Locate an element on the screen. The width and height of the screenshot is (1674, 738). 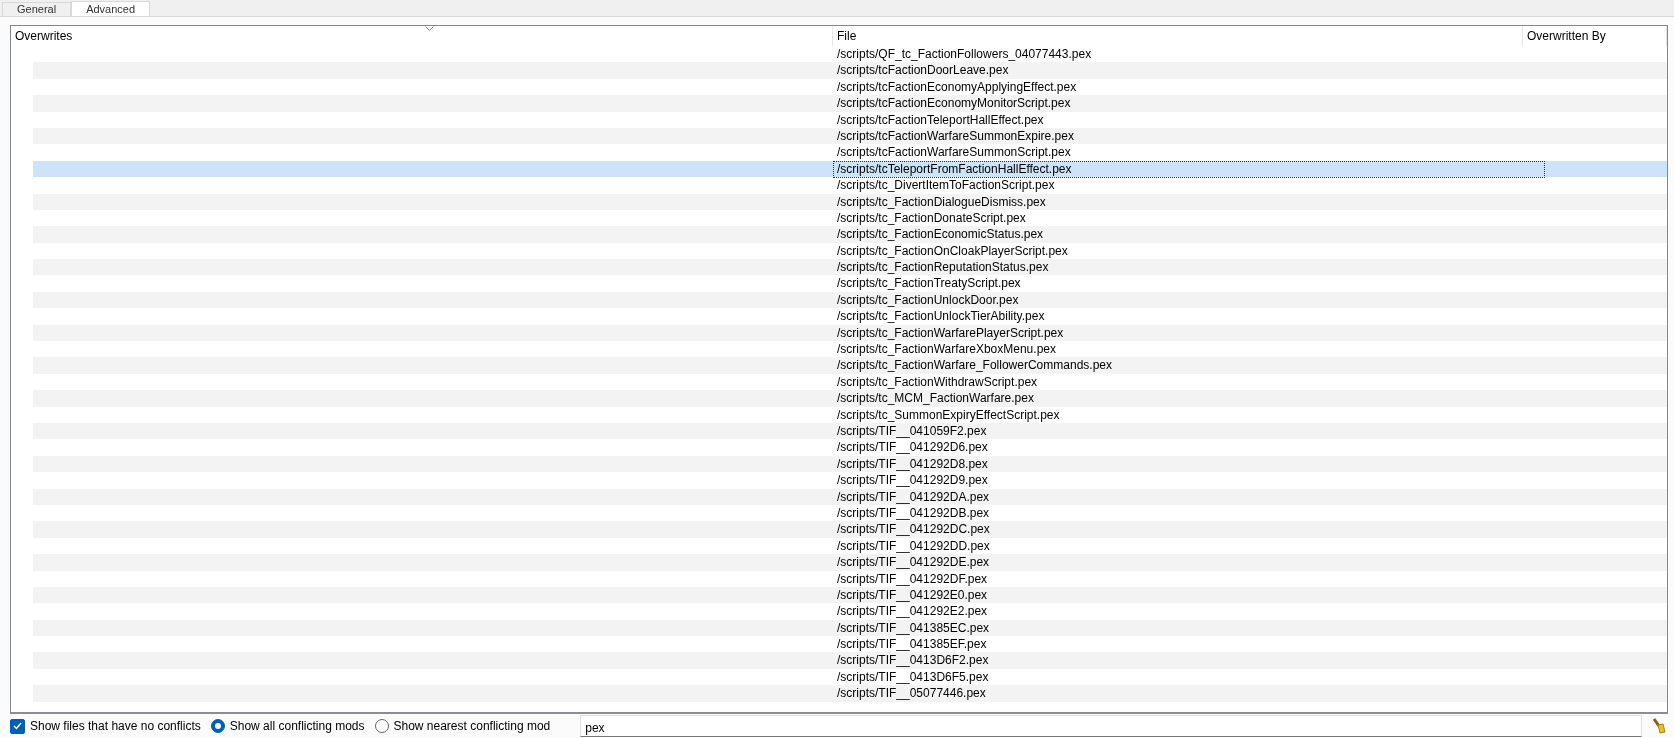
table-row: /scripts/tc_FactionWarfare_FollowerCommands.pex is located at coordinates (850, 365).